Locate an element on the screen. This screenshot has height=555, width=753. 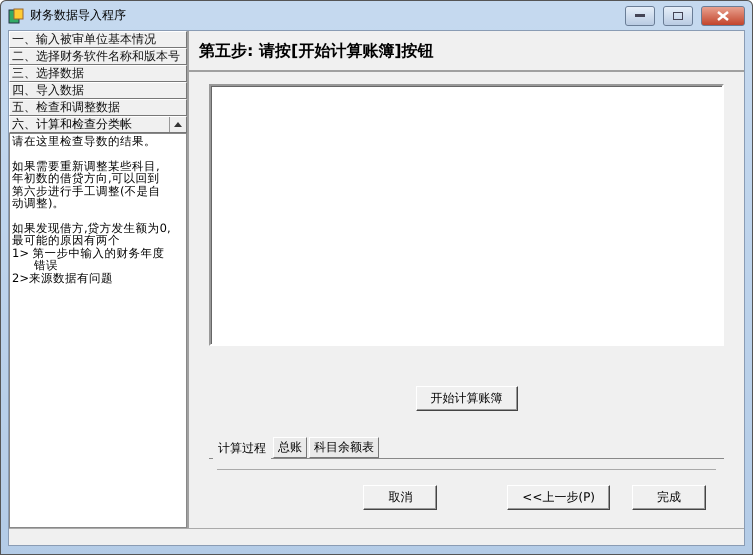
minimize-button is located at coordinates (640, 16).